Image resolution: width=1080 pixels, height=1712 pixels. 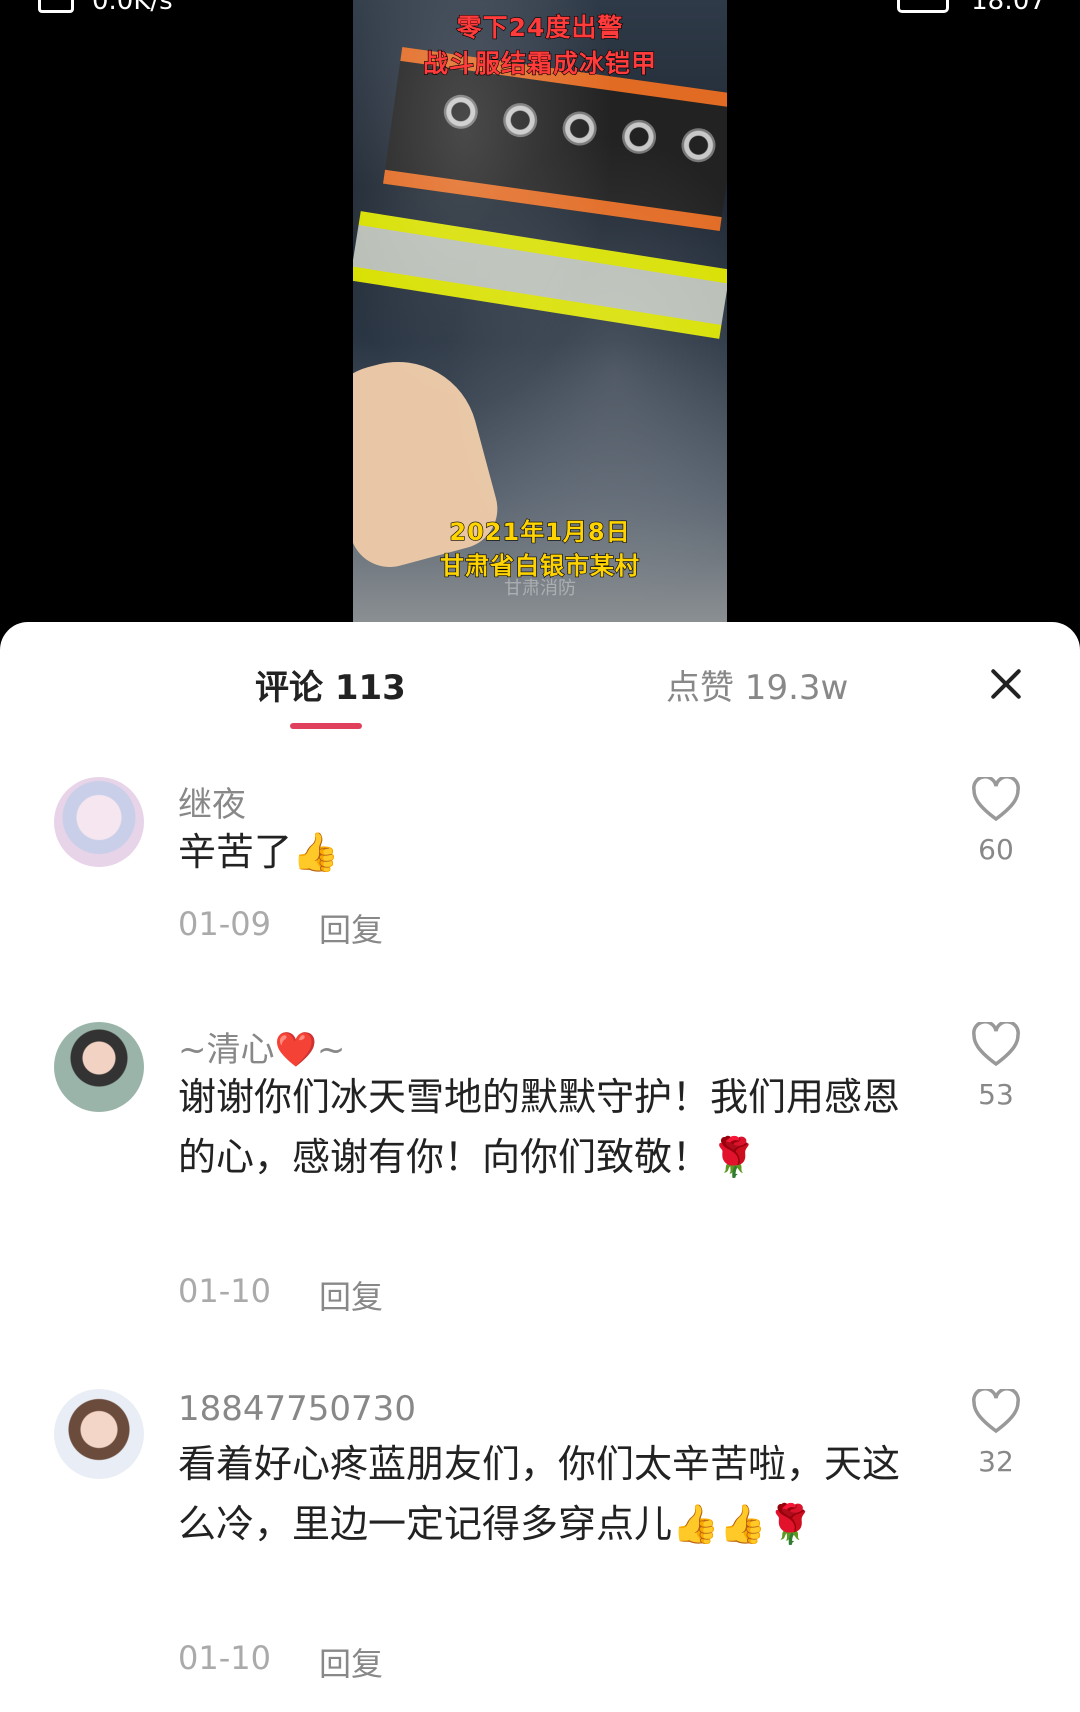 What do you see at coordinates (923, 6) in the screenshot?
I see `battery-icon` at bounding box center [923, 6].